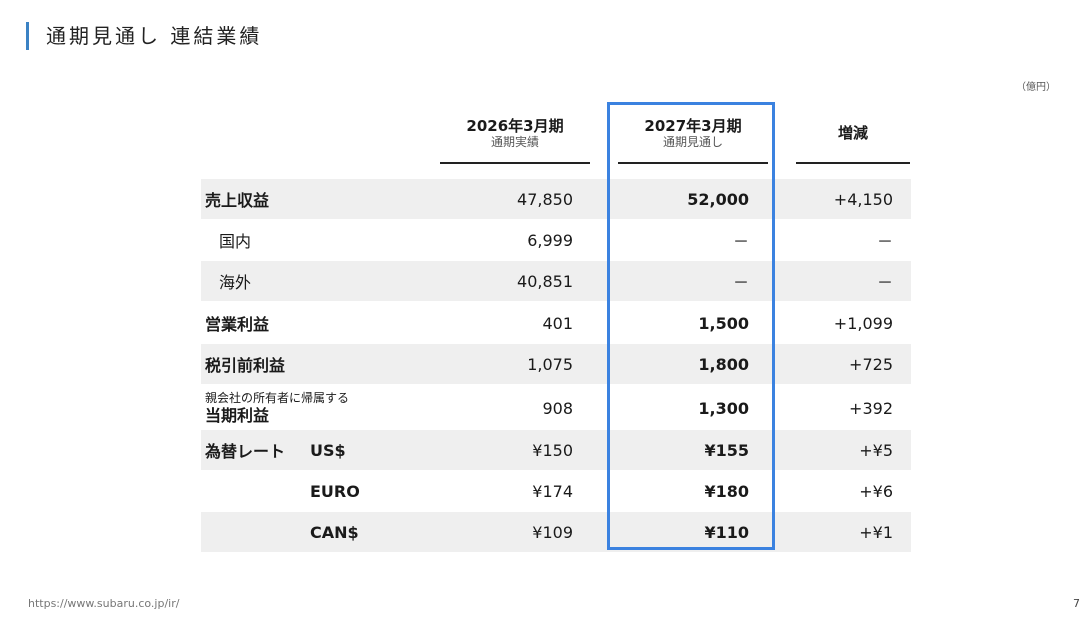  Describe the element at coordinates (692, 142) in the screenshot. I see `column-header-fy2027-sub: 通期見通し` at that location.